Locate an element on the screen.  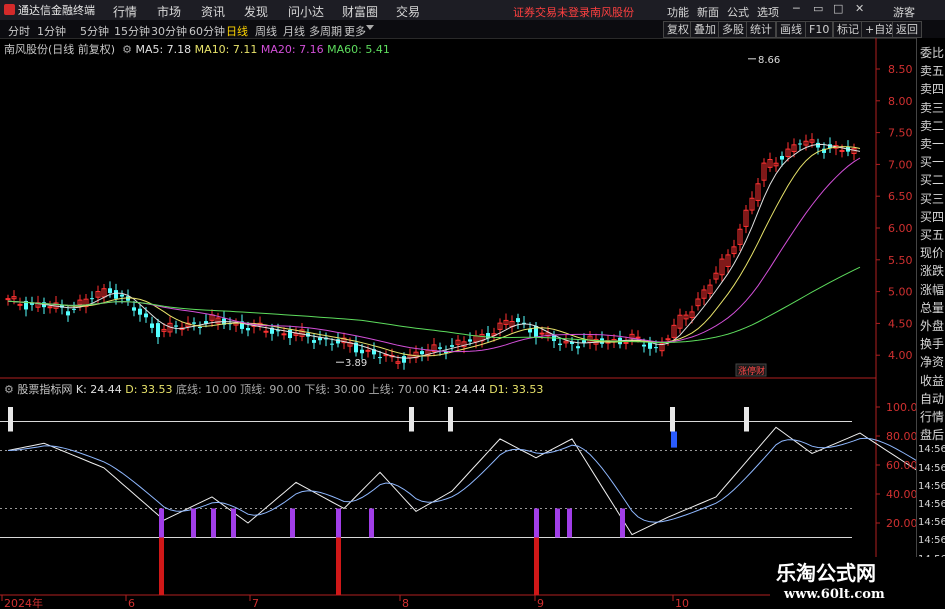
guest-label: 游客 is located at coordinates (904, 12).